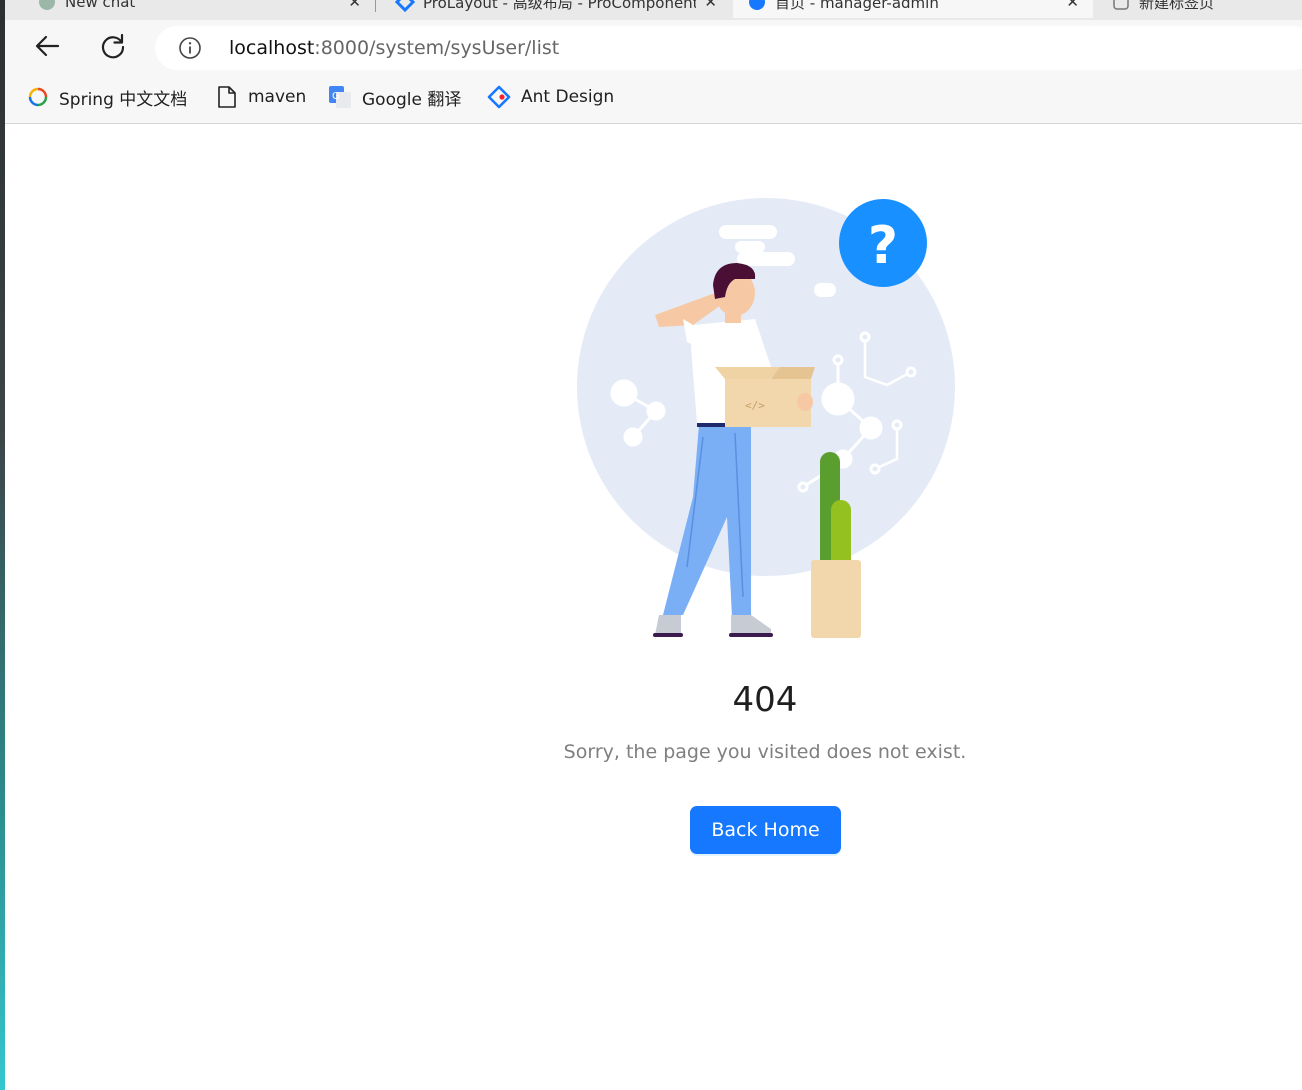 The image size is (1302, 1090). I want to click on tab-title: ProLayout - 高级布局 - ProComponents, so click(560, 6).